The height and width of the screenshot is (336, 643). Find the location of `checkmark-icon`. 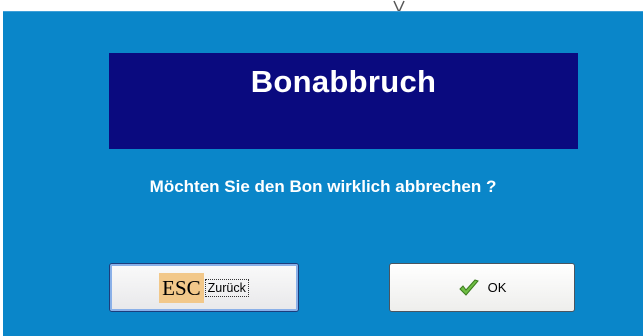

checkmark-icon is located at coordinates (468, 287).